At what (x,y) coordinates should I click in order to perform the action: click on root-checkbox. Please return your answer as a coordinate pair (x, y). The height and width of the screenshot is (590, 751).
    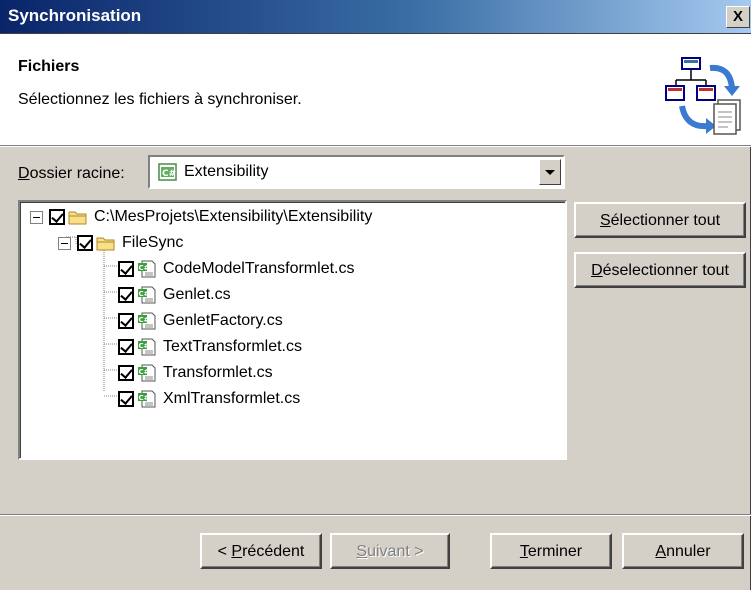
    Looking at the image, I should click on (57, 217).